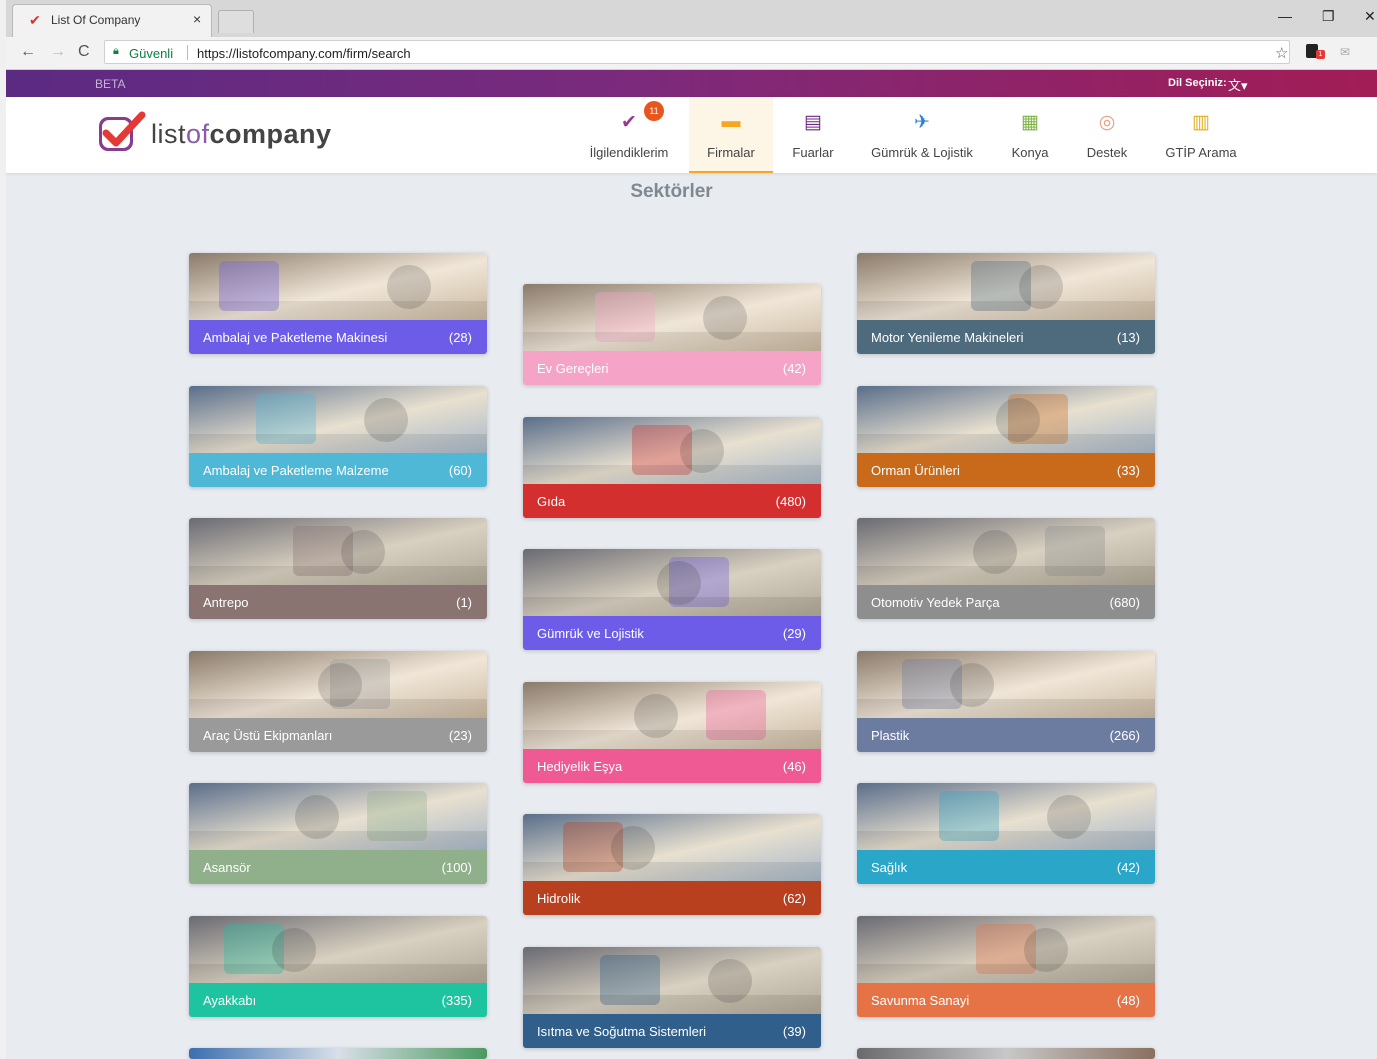 The width and height of the screenshot is (1377, 1059). Describe the element at coordinates (671, 191) in the screenshot. I see `page-title: Sektörler` at that location.